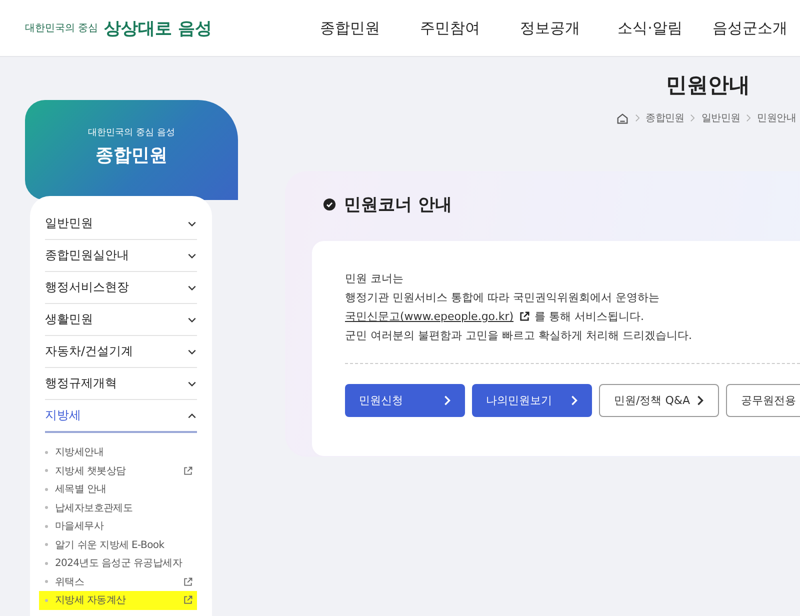 The width and height of the screenshot is (800, 616). I want to click on sidebar-item: 생활민원, so click(121, 320).